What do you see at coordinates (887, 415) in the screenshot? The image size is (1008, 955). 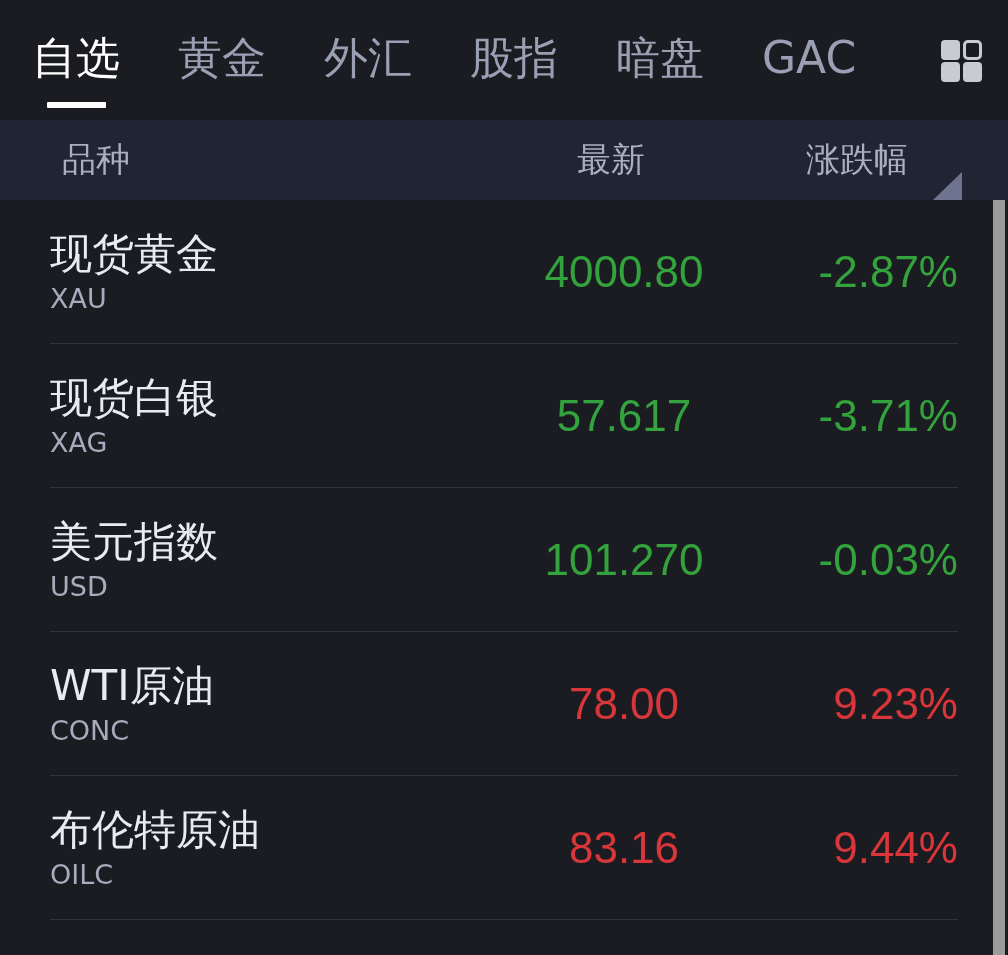 I see `change-percent: -3.71%` at bounding box center [887, 415].